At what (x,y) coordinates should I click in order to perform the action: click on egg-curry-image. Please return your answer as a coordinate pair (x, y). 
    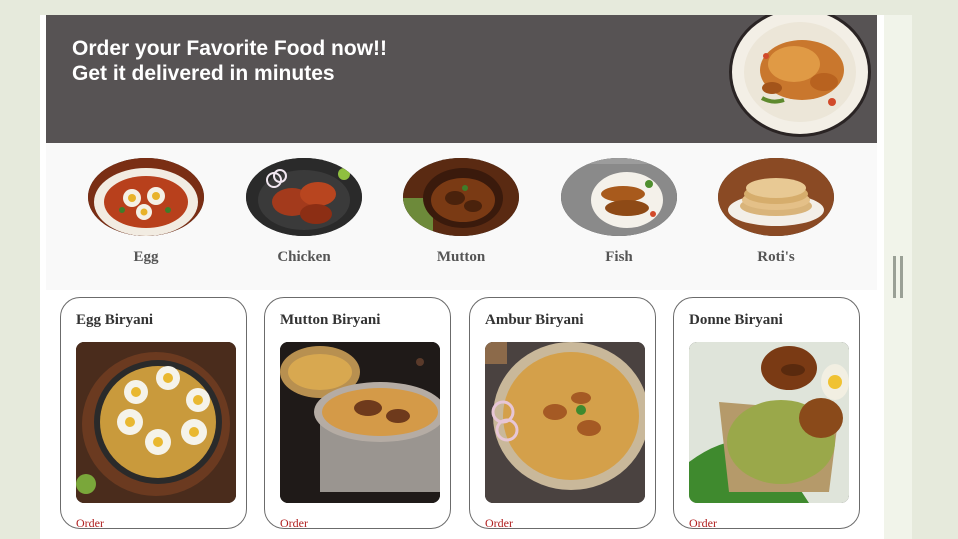
    Looking at the image, I should click on (146, 197).